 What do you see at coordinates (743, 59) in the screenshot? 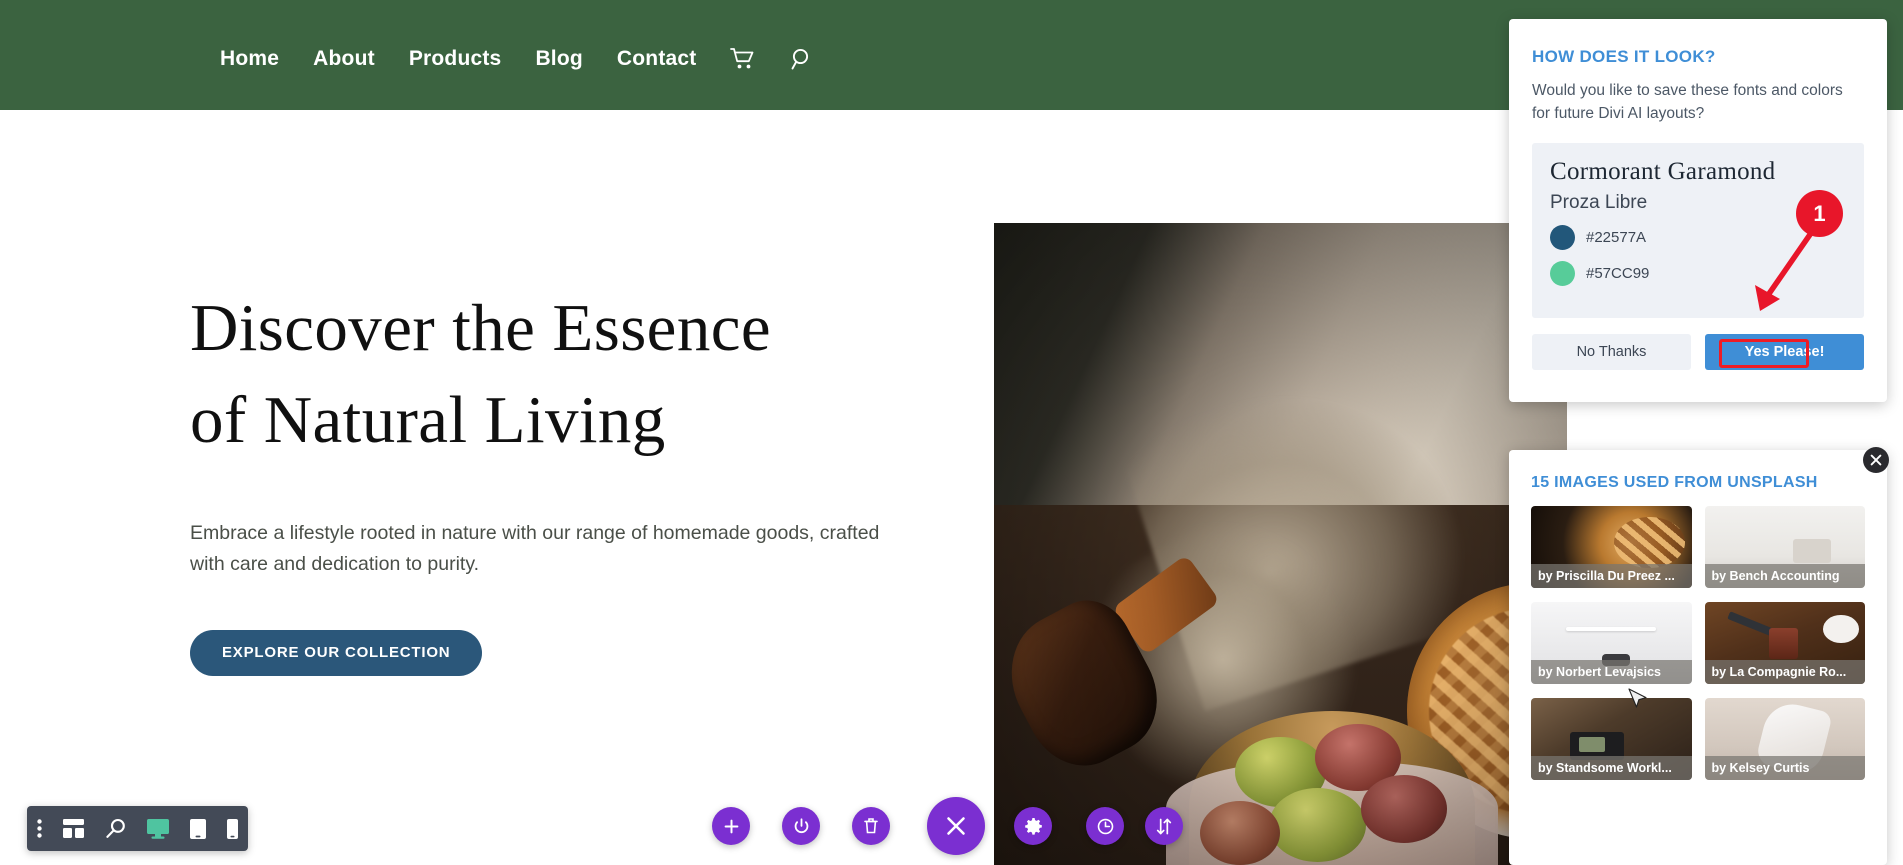
I see `shopping-cart-icon` at bounding box center [743, 59].